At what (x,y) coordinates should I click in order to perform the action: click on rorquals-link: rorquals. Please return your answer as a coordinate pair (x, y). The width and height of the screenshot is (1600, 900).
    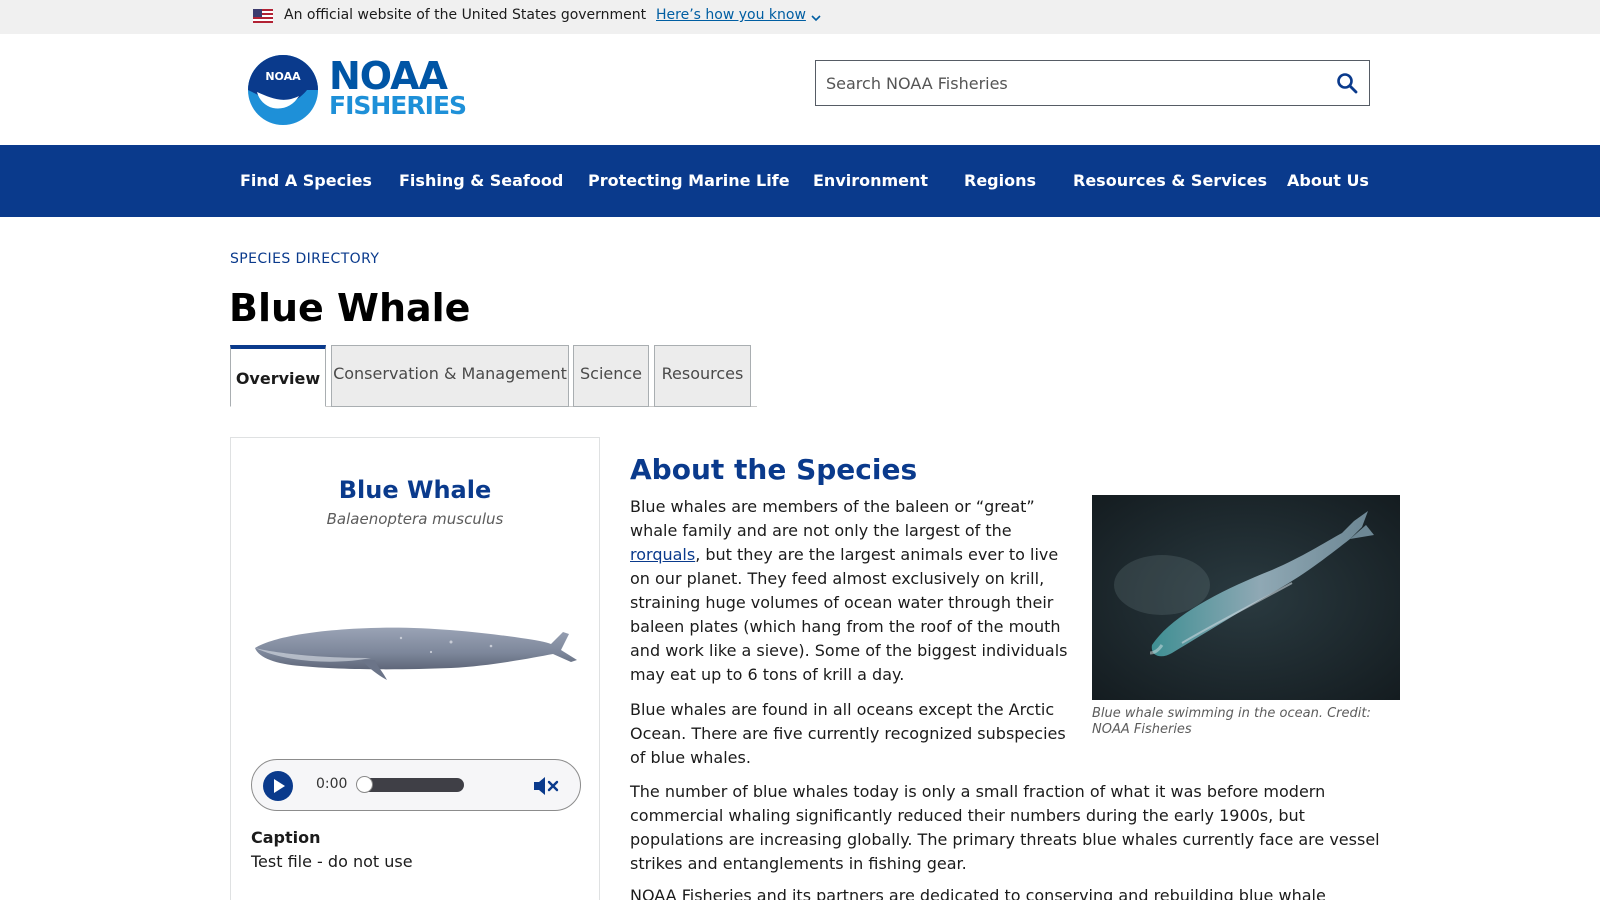
    Looking at the image, I should click on (662, 554).